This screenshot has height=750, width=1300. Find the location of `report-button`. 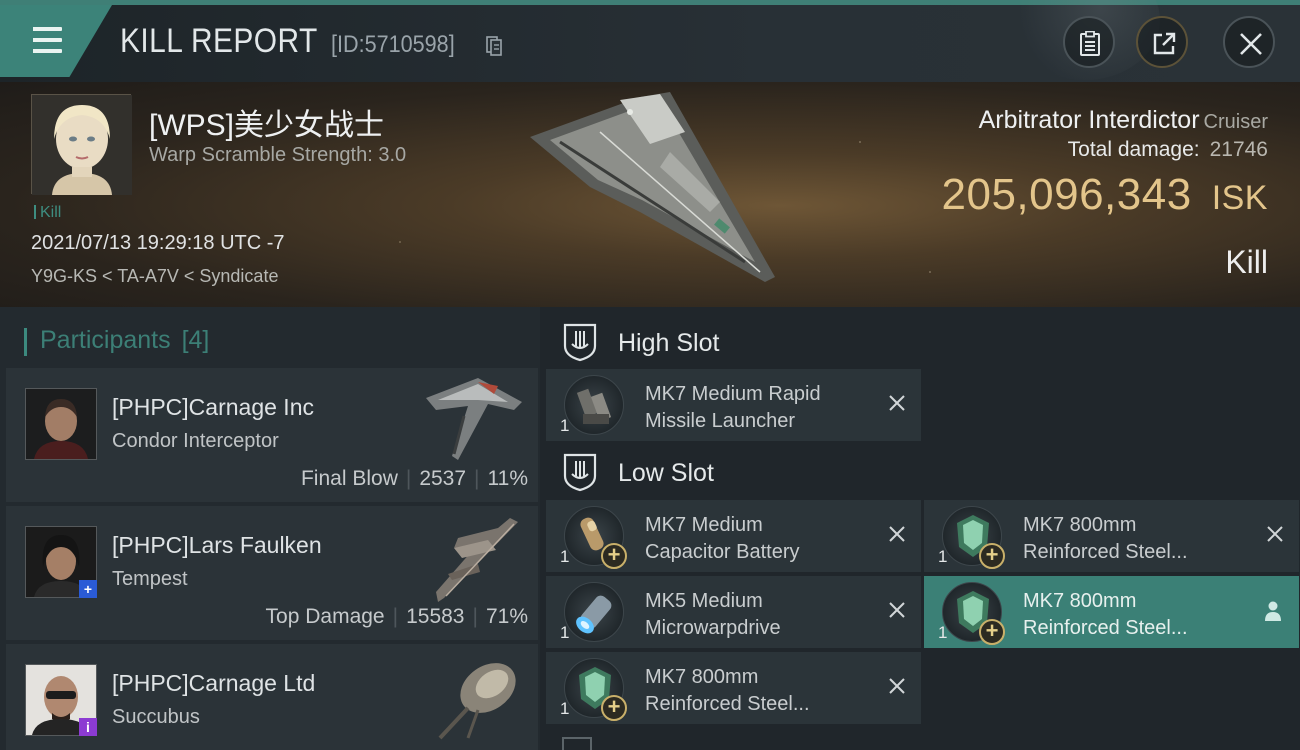

report-button is located at coordinates (1089, 42).